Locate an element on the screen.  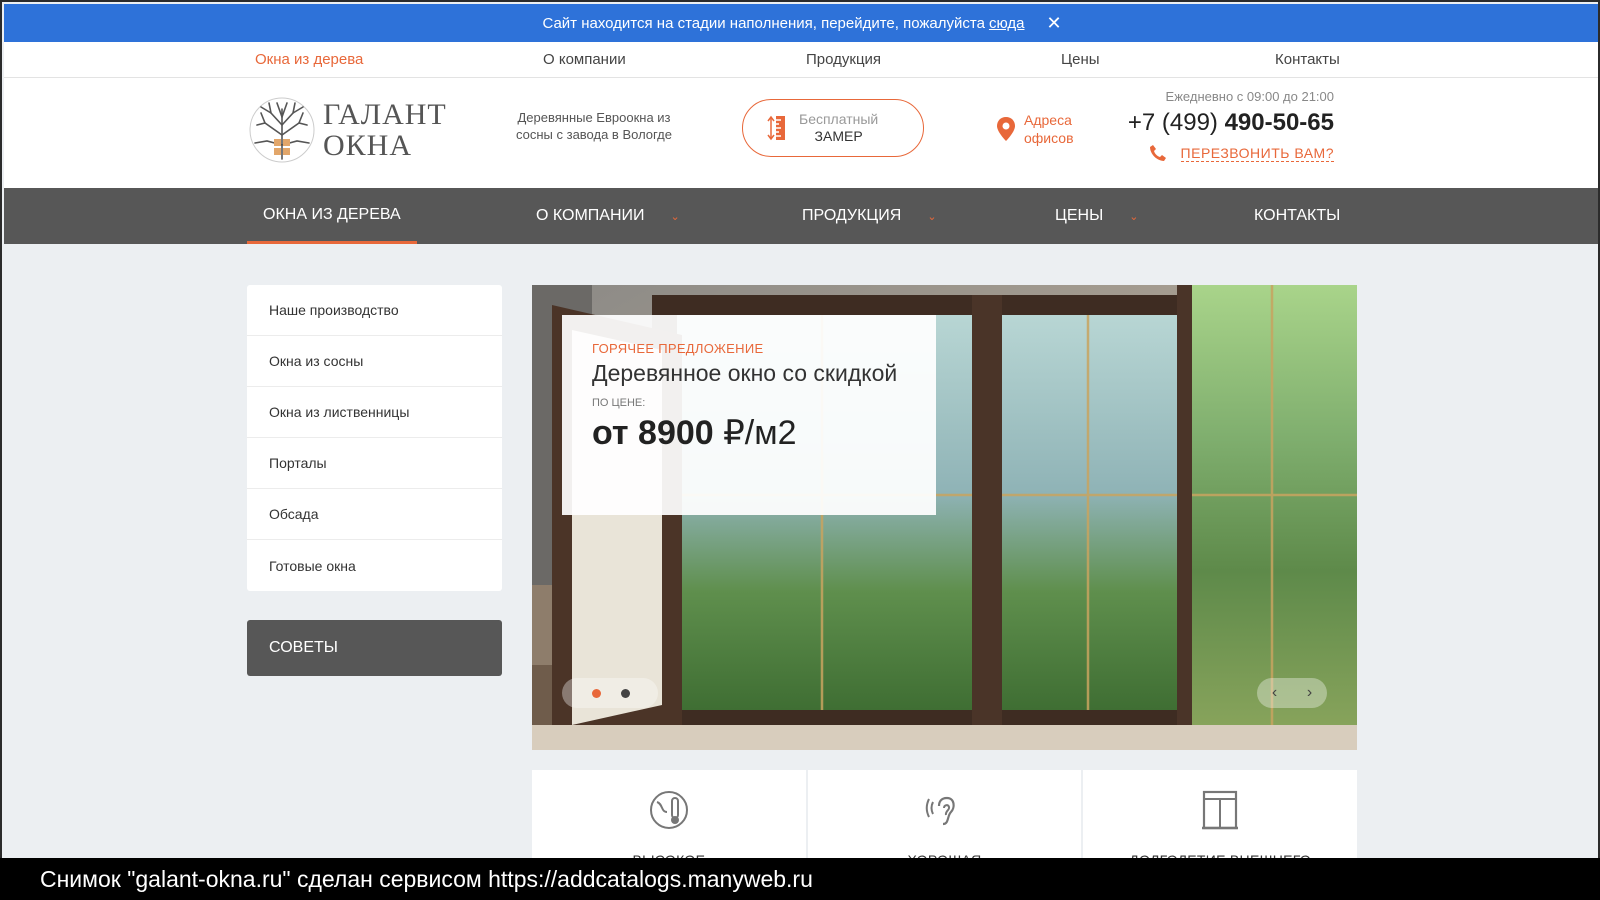
topnav-windows: Окна из дерева is located at coordinates (309, 59).